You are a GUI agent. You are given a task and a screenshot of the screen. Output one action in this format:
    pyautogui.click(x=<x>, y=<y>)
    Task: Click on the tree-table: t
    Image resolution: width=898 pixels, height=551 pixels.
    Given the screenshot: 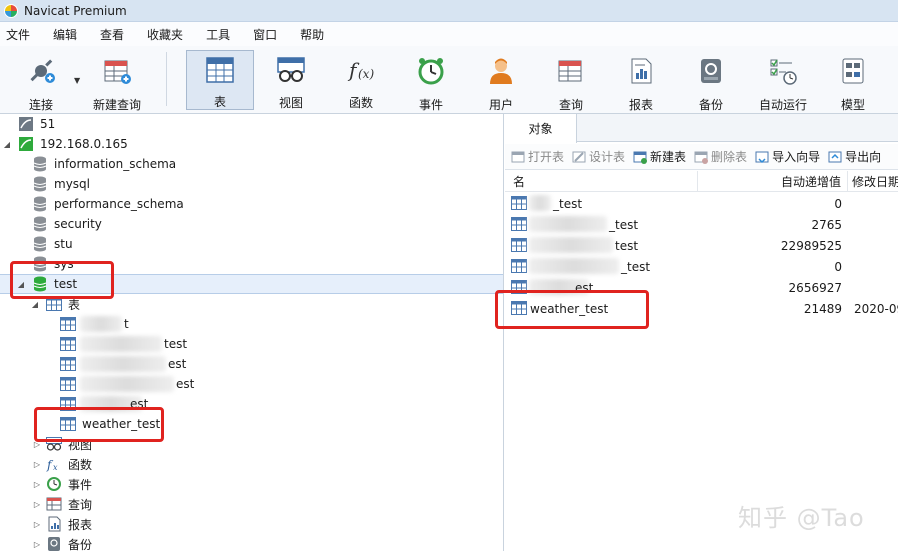 What is the action you would take?
    pyautogui.click(x=251, y=324)
    